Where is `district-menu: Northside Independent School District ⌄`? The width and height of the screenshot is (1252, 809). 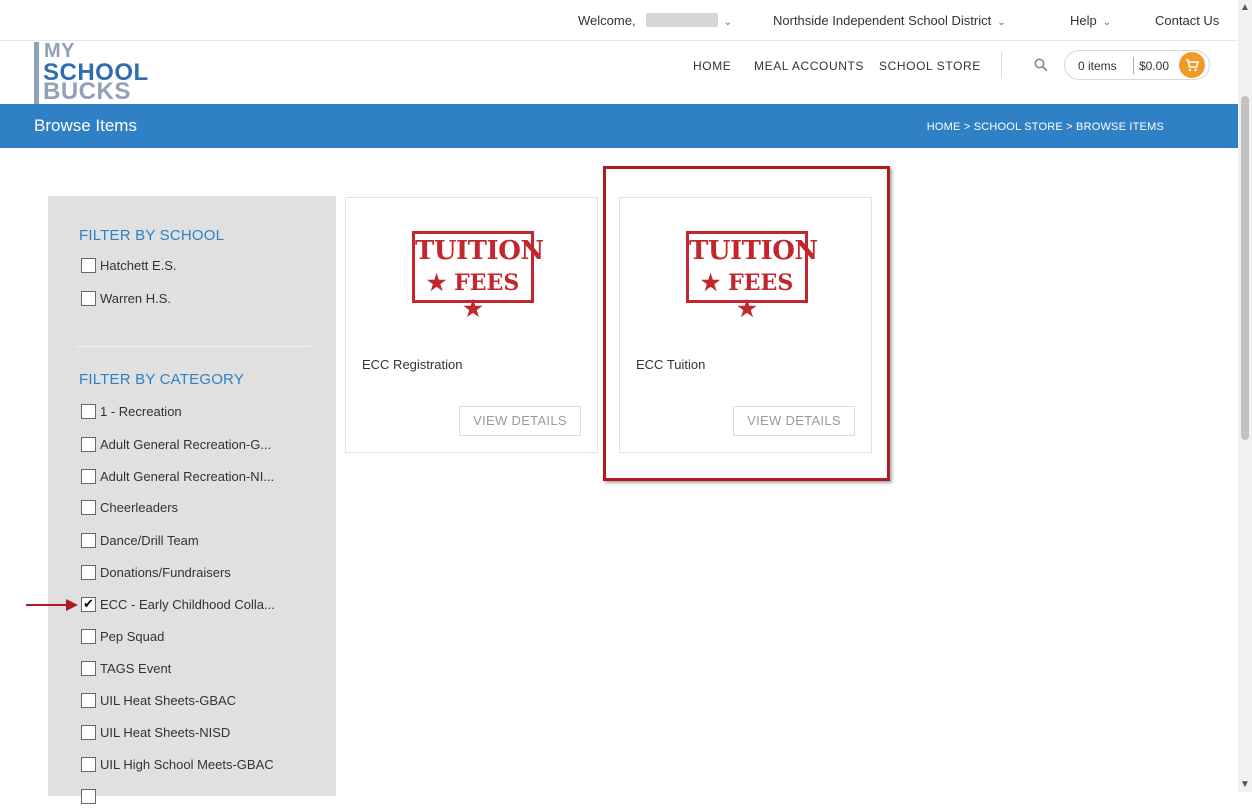 district-menu: Northside Independent School District ⌄ is located at coordinates (889, 20).